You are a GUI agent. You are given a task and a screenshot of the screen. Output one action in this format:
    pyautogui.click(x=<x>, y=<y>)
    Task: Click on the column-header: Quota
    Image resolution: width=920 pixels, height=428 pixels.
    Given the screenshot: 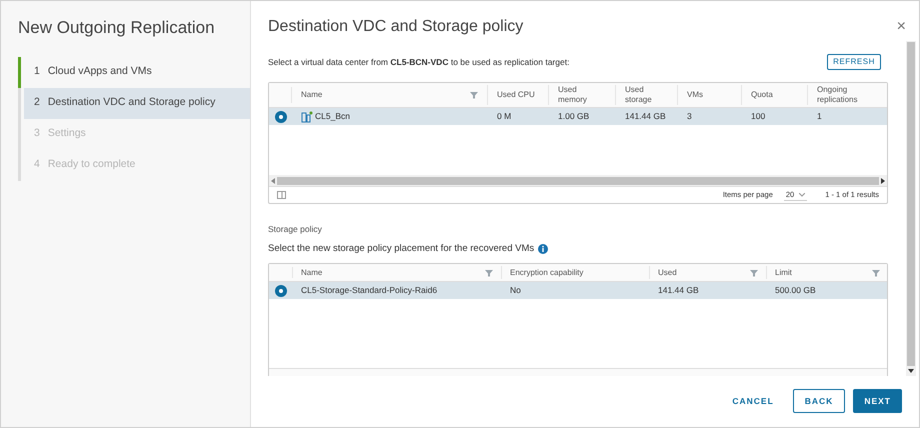 What is the action you would take?
    pyautogui.click(x=775, y=95)
    